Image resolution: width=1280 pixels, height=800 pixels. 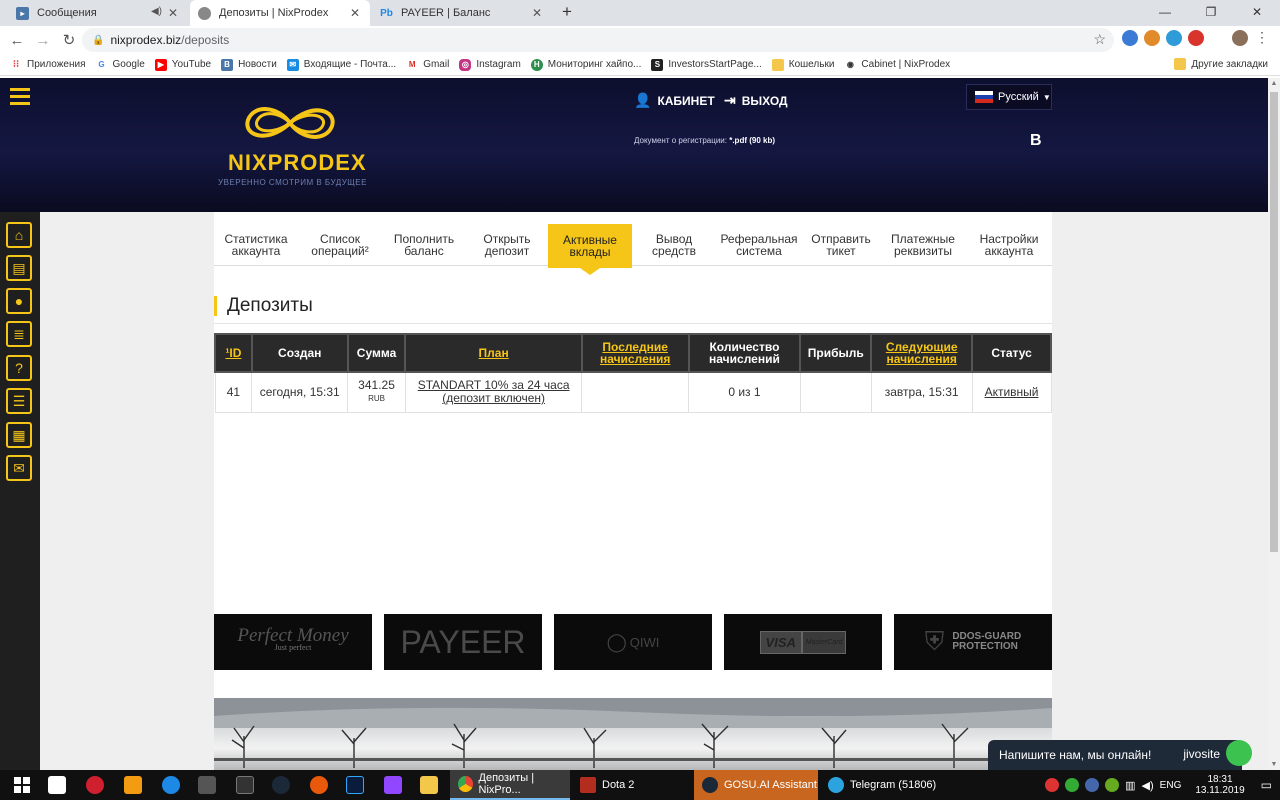 I want to click on logo-text: NIXPRODEX, so click(x=297, y=163).